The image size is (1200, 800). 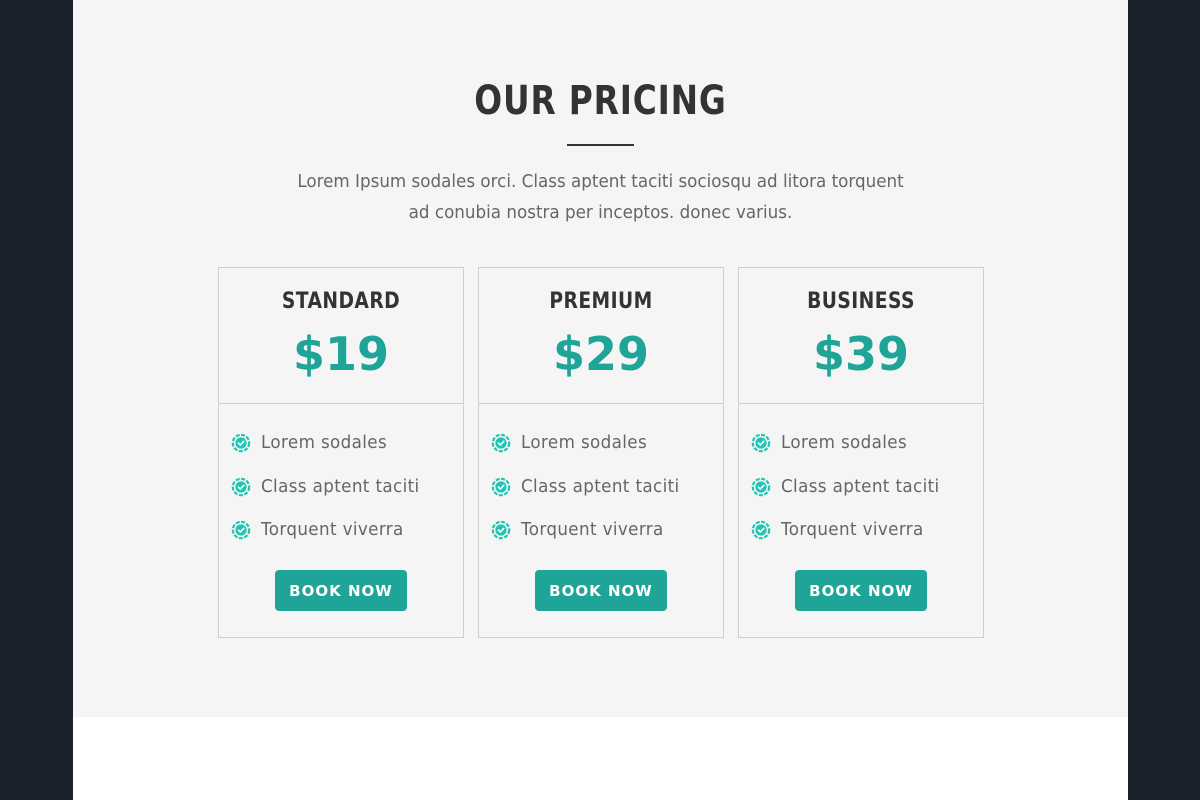 I want to click on title-divider, so click(x=600, y=145).